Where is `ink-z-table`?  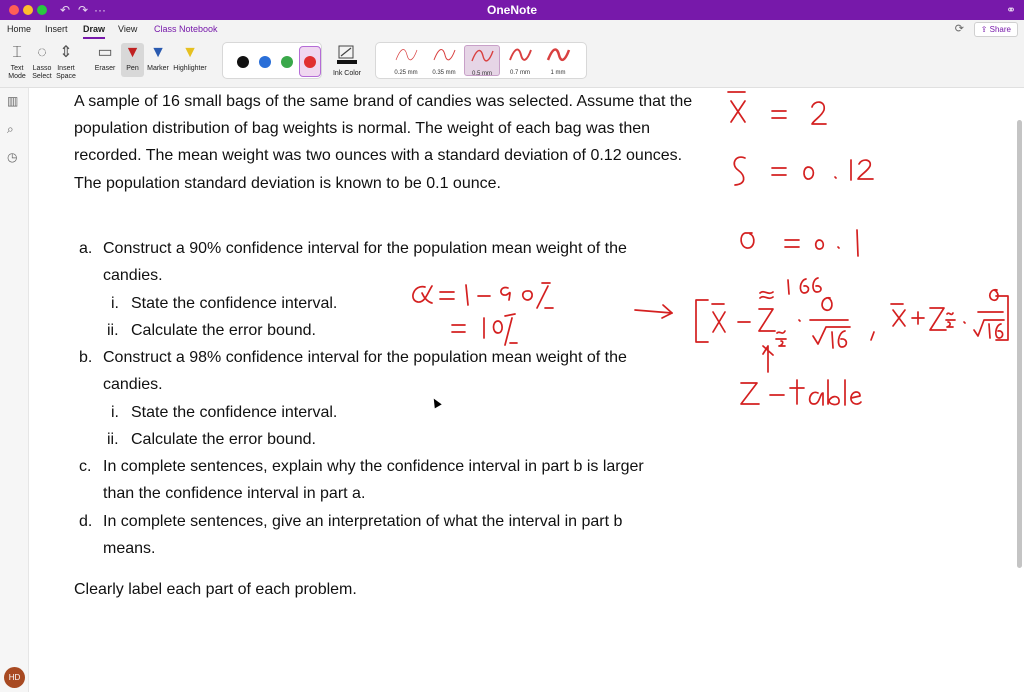 ink-z-table is located at coordinates (801, 392).